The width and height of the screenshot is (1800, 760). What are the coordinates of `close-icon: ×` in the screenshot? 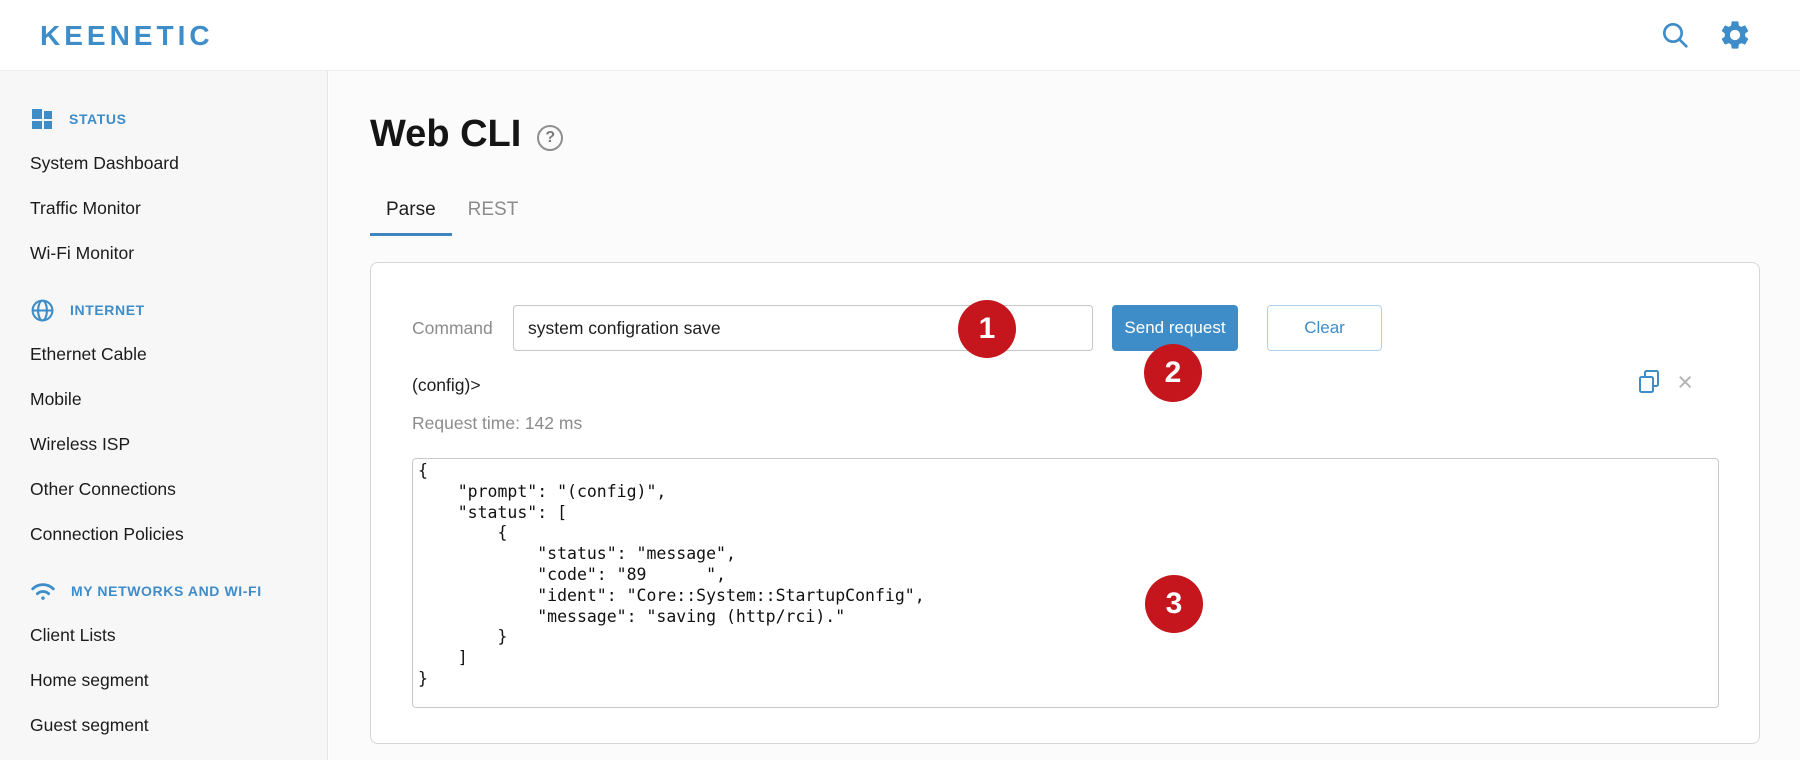 It's located at (1685, 382).